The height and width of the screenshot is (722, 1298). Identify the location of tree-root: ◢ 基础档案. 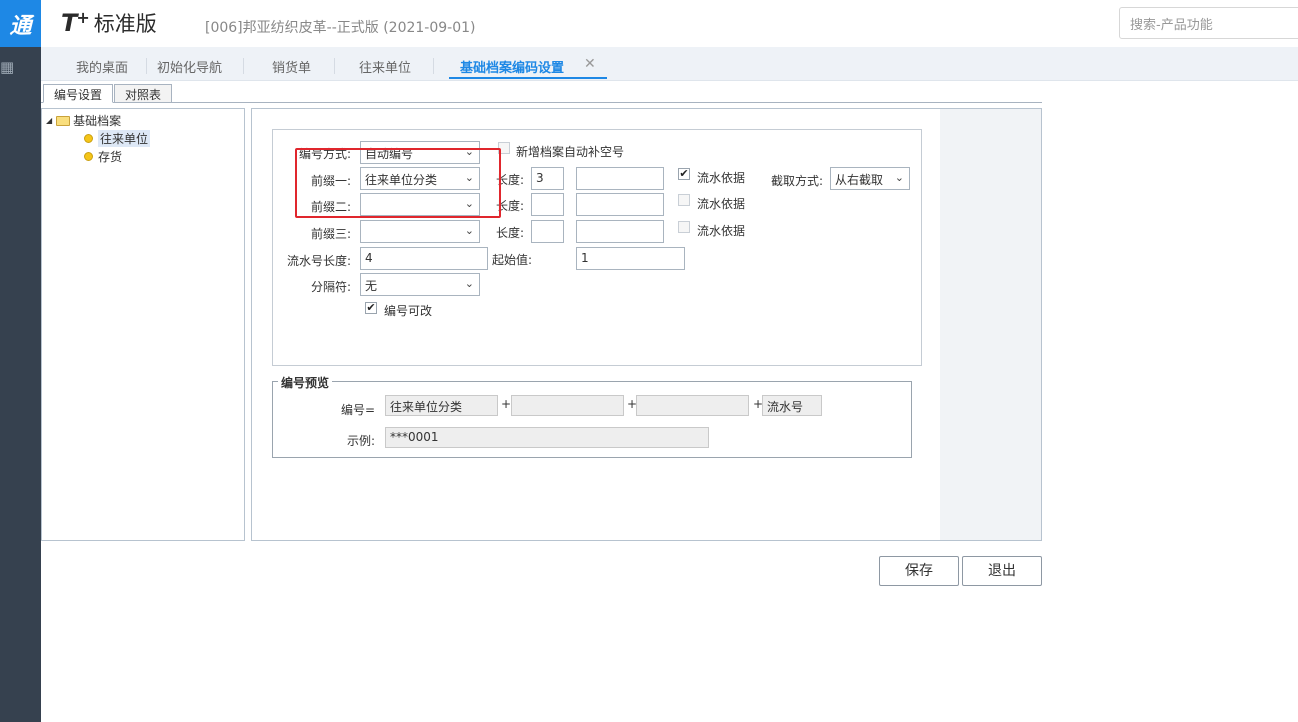
(83, 120).